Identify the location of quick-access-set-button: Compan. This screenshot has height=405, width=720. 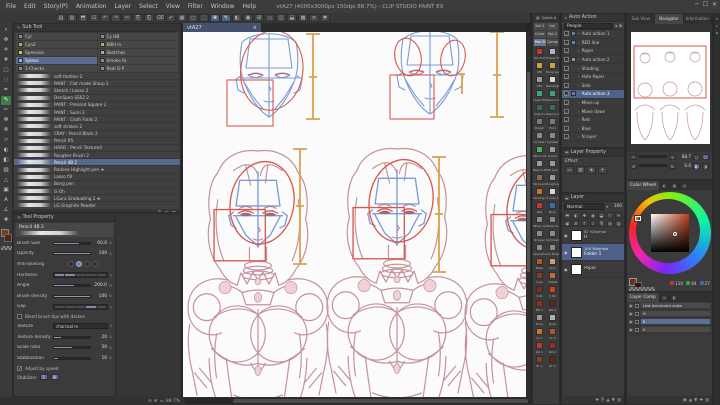
(552, 42).